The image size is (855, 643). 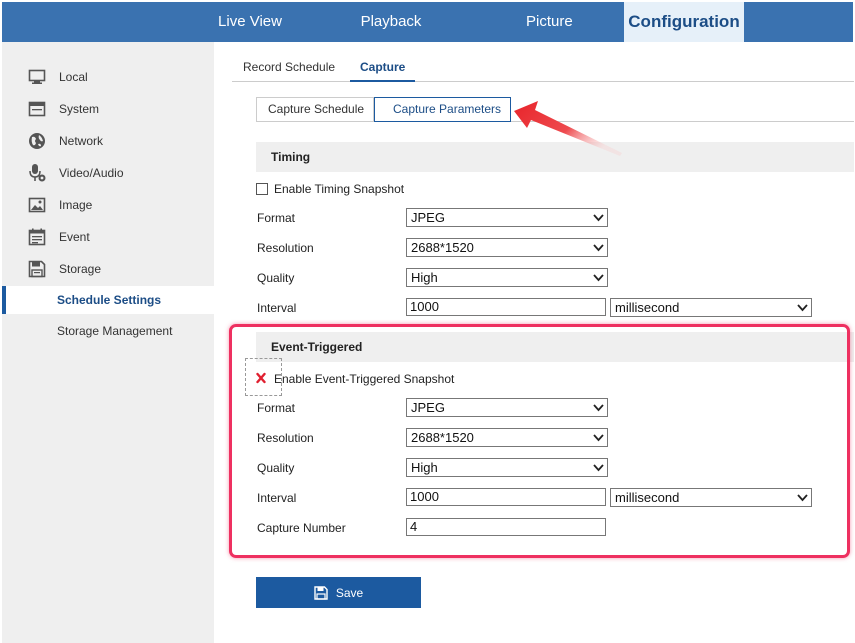 What do you see at coordinates (543, 68) in the screenshot?
I see `tab-bar: Record Schedule Capture` at bounding box center [543, 68].